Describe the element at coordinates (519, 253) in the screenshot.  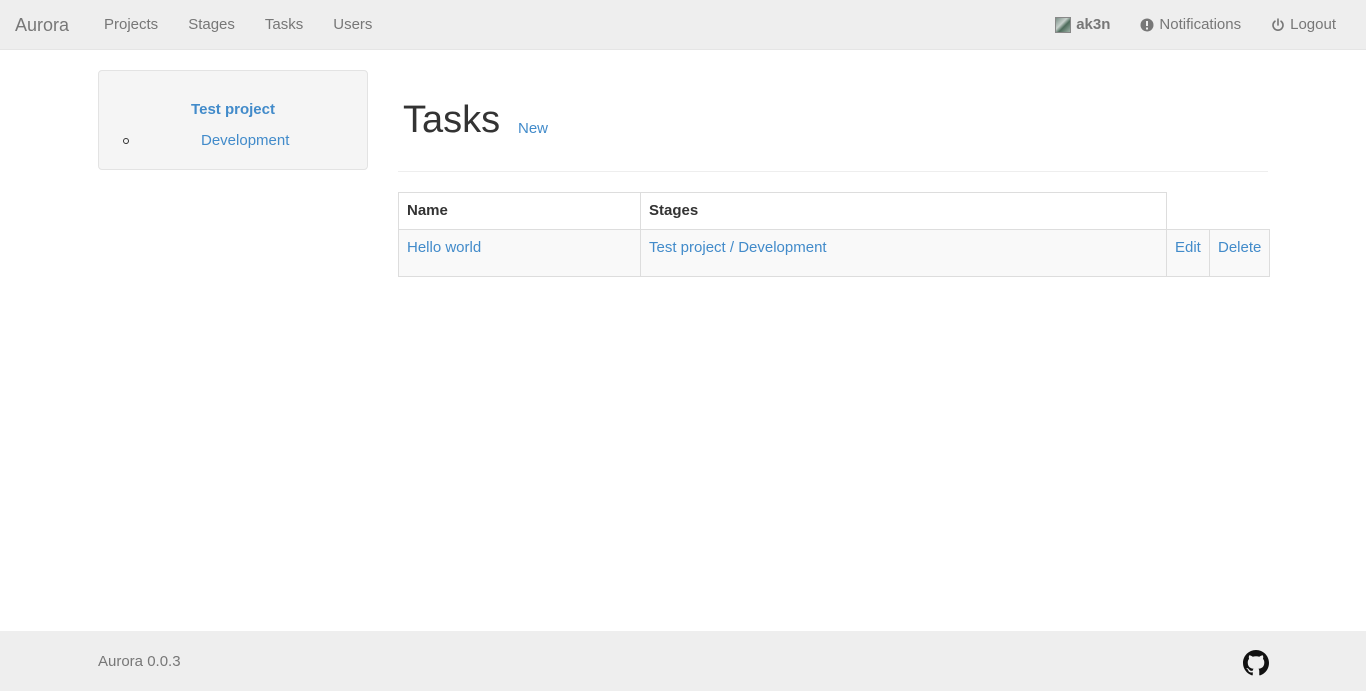
I see `task-name-cell: Hello world` at that location.